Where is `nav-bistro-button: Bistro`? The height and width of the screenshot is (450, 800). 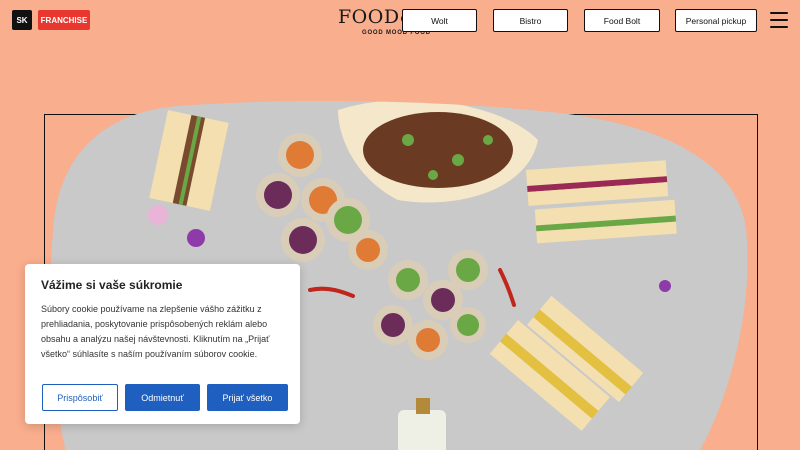
nav-bistro-button: Bistro is located at coordinates (530, 20).